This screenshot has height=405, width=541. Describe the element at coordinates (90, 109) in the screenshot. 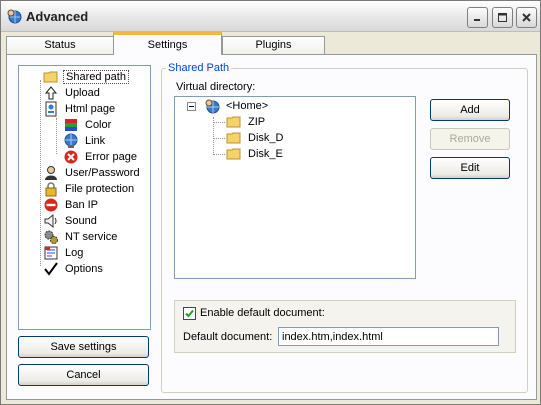

I see `sidebar-item-label: Html page` at that location.